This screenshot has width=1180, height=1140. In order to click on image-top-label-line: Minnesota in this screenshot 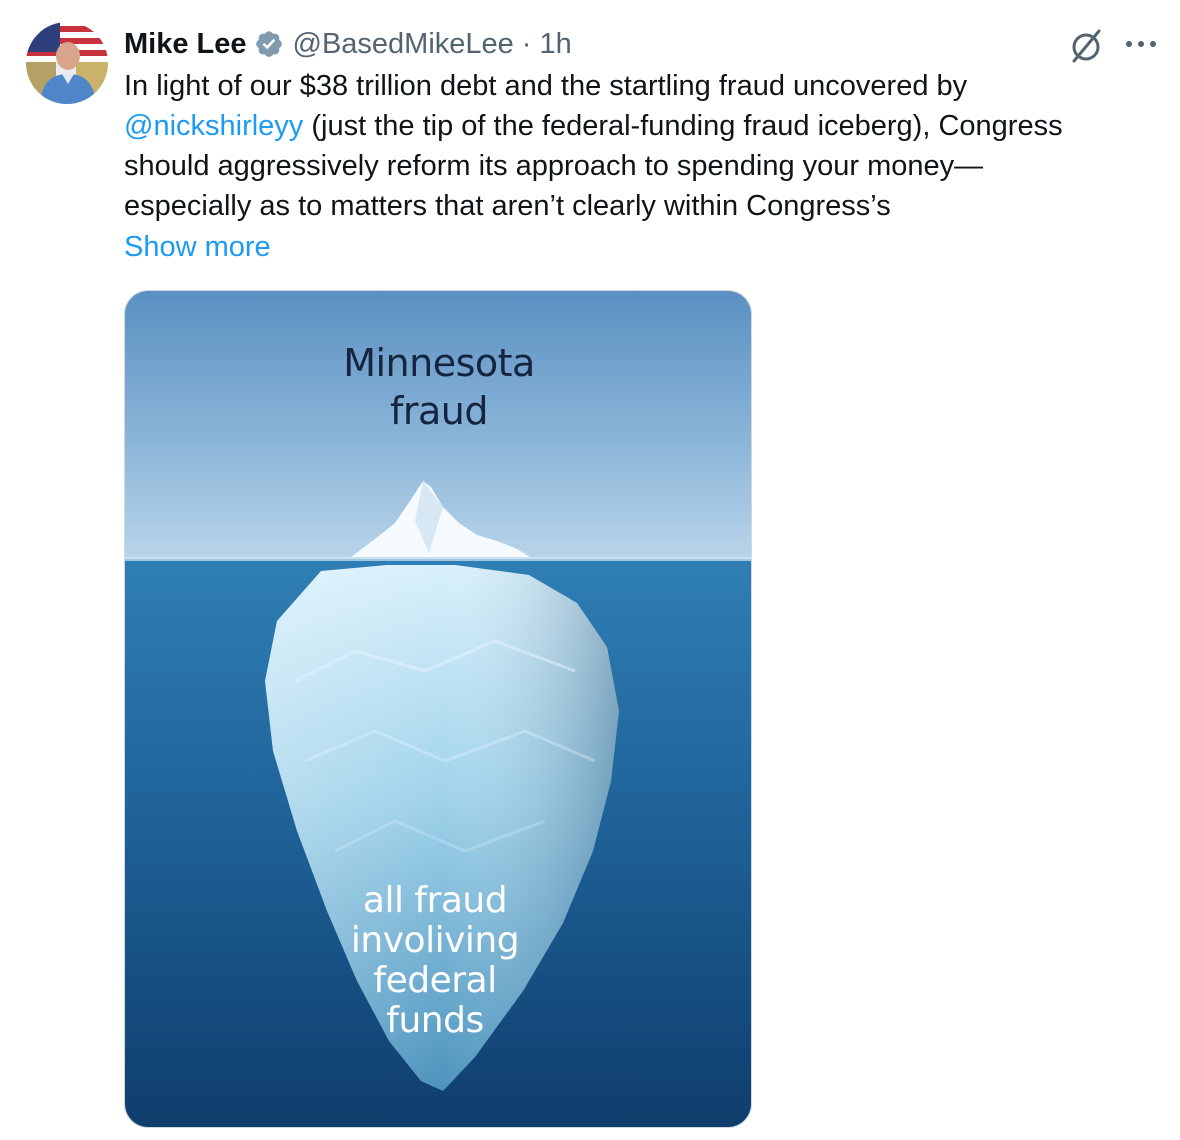, I will do `click(439, 363)`.